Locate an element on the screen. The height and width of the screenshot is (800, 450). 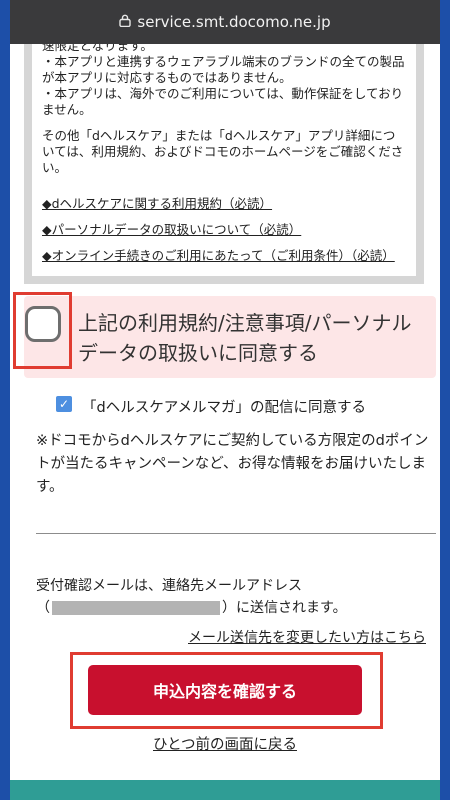
terms-line: 速限定となります。 is located at coordinates (97, 48).